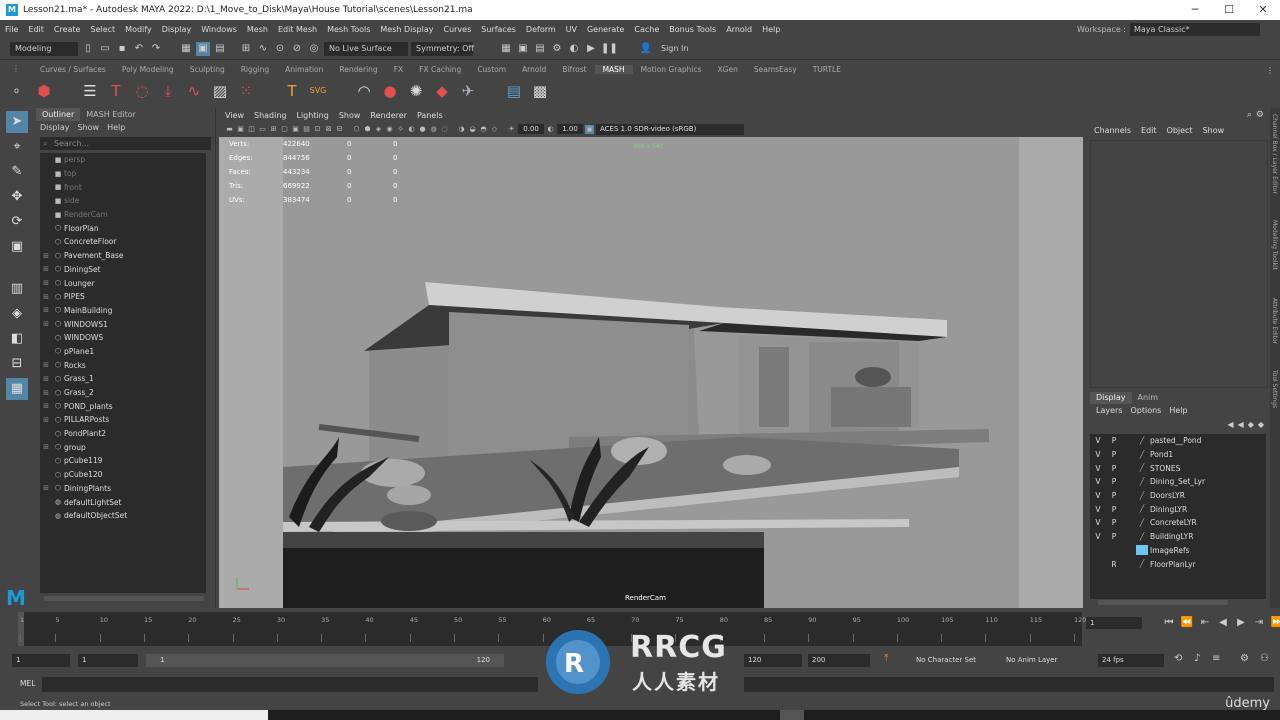 The width and height of the screenshot is (1280, 720). Describe the element at coordinates (366, 48) in the screenshot. I see `live-surface-field: No Live Surface` at that location.